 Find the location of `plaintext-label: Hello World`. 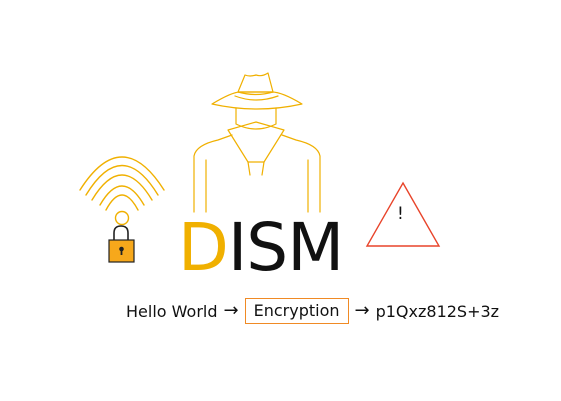

plaintext-label: Hello World is located at coordinates (172, 311).